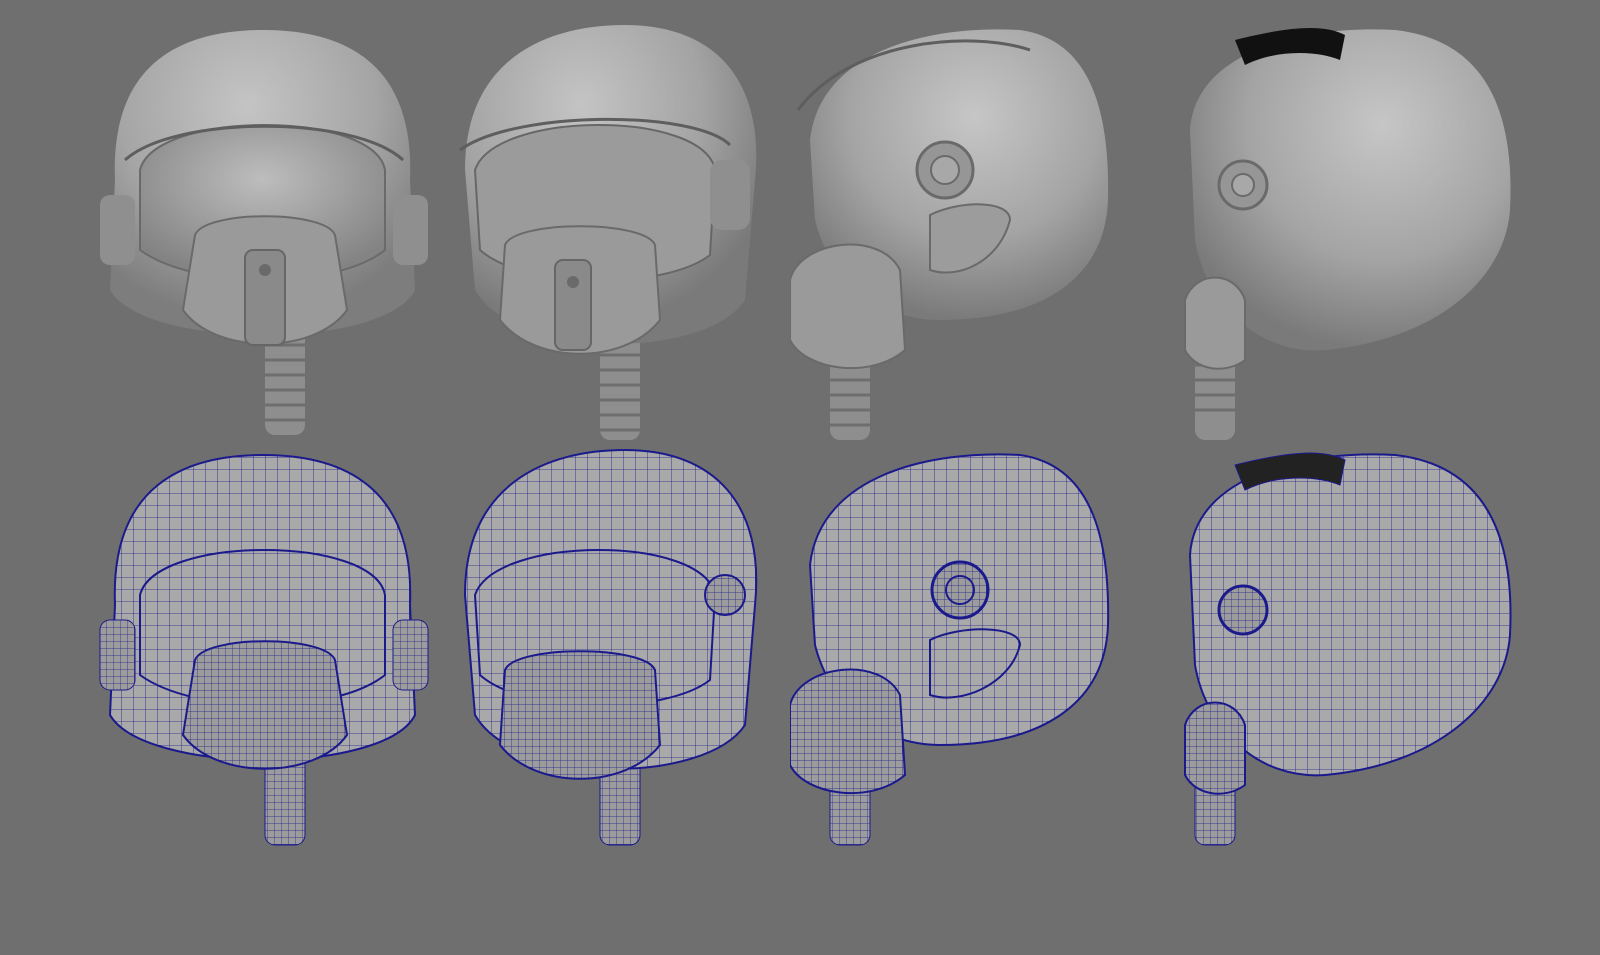 This screenshot has width=1600, height=955. I want to click on helmet-side-wireframe, so click(970, 655).